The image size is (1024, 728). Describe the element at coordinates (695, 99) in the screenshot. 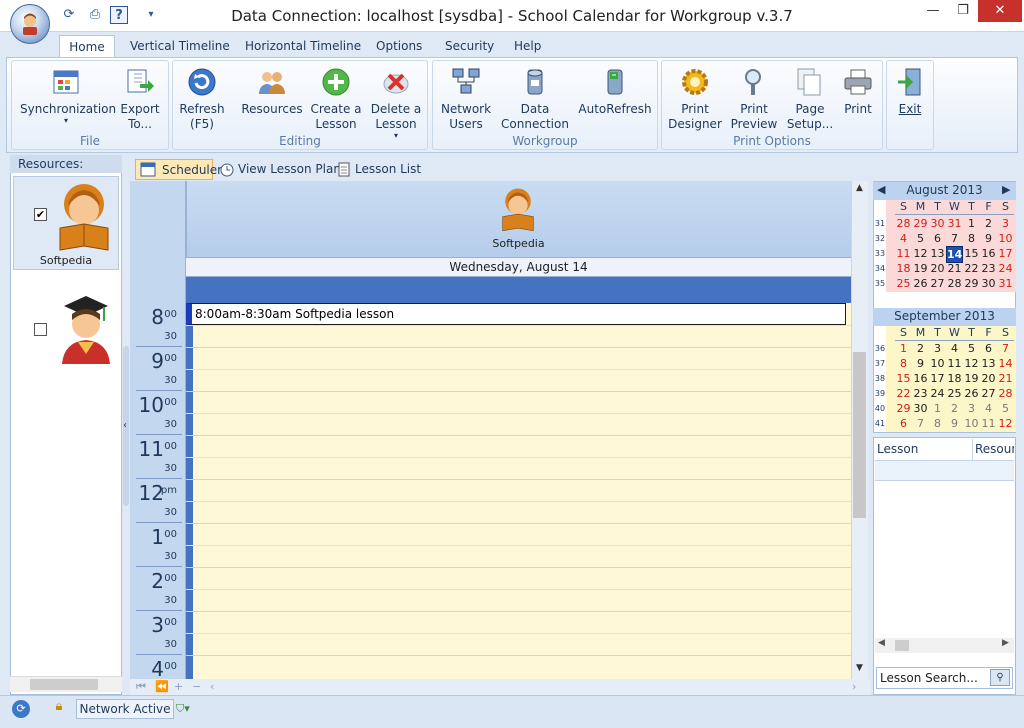

I see `print-designer-button: Print Designer` at that location.